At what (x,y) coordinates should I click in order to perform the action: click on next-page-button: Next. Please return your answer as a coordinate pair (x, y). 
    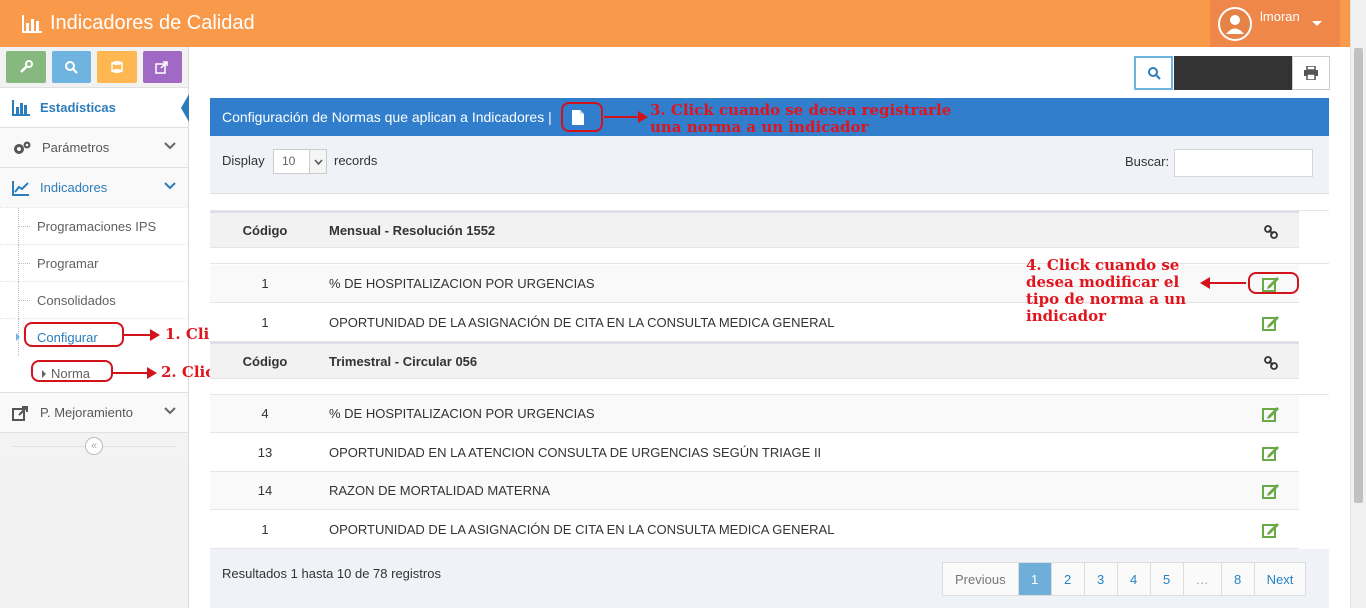
    Looking at the image, I should click on (1279, 579).